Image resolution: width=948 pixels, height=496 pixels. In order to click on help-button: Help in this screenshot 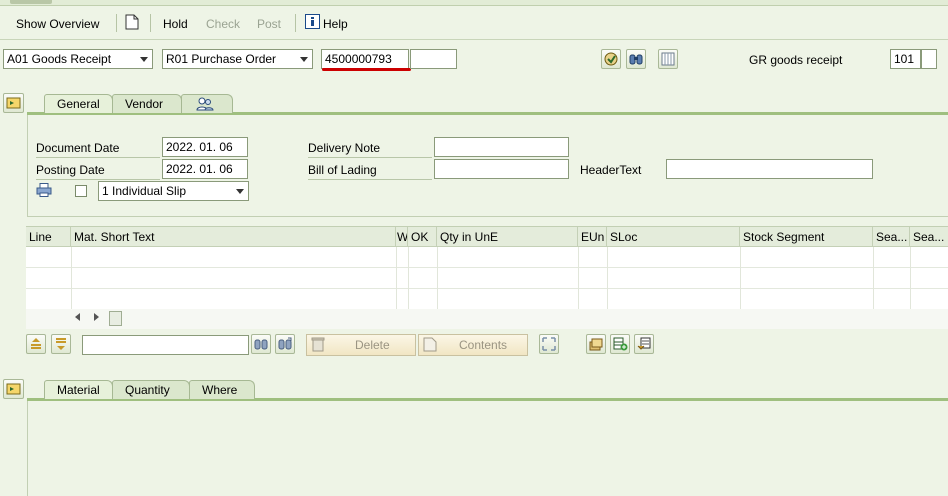, I will do `click(335, 24)`.